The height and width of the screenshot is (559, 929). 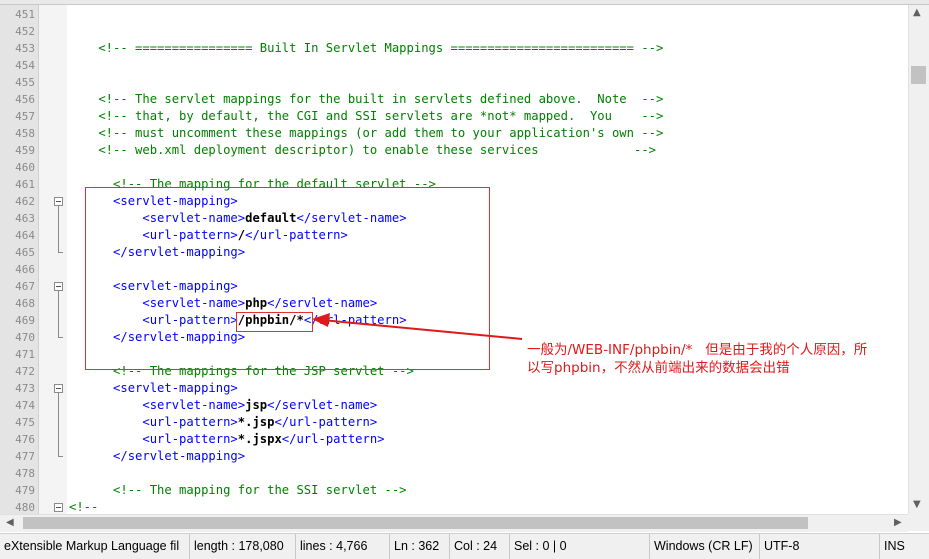 What do you see at coordinates (658, 368) in the screenshot?
I see `annotation-line-2: 以写phpbin，不然从前端出来的数据会出错` at bounding box center [658, 368].